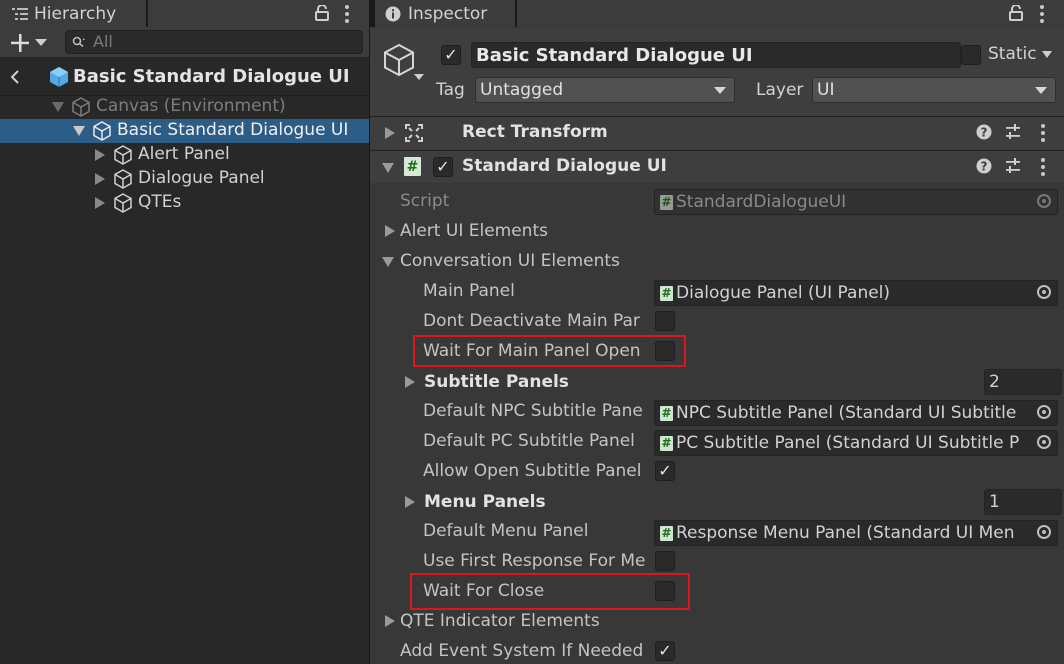  What do you see at coordinates (531, 321) in the screenshot?
I see `dont-deactivate-label: Dont Deactivate Main Par` at bounding box center [531, 321].